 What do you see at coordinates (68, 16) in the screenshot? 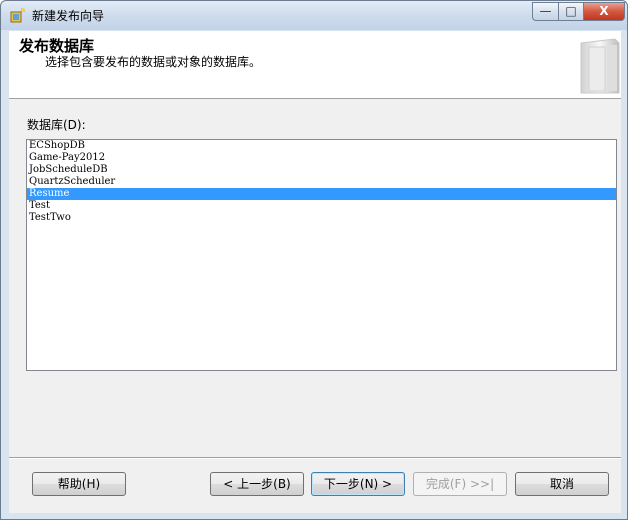
I see `window-title: 新建发布向导` at bounding box center [68, 16].